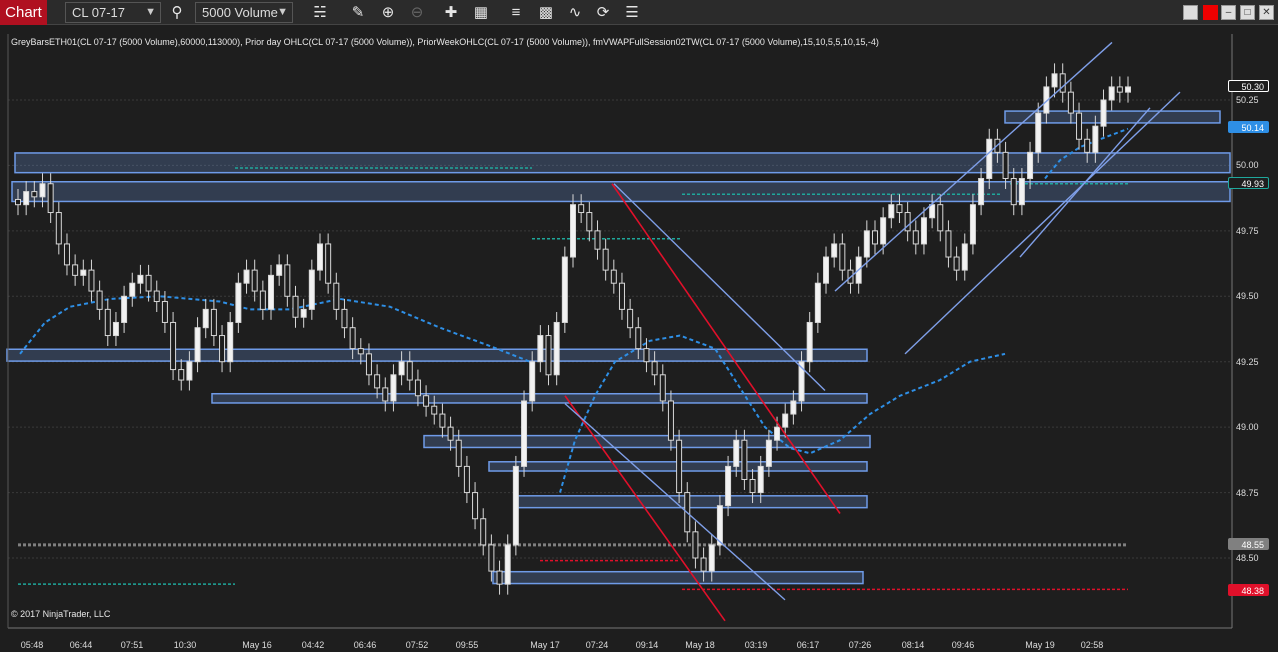 This screenshot has width=1278, height=652. What do you see at coordinates (1042, 223) in the screenshot?
I see `channel-line` at bounding box center [1042, 223].